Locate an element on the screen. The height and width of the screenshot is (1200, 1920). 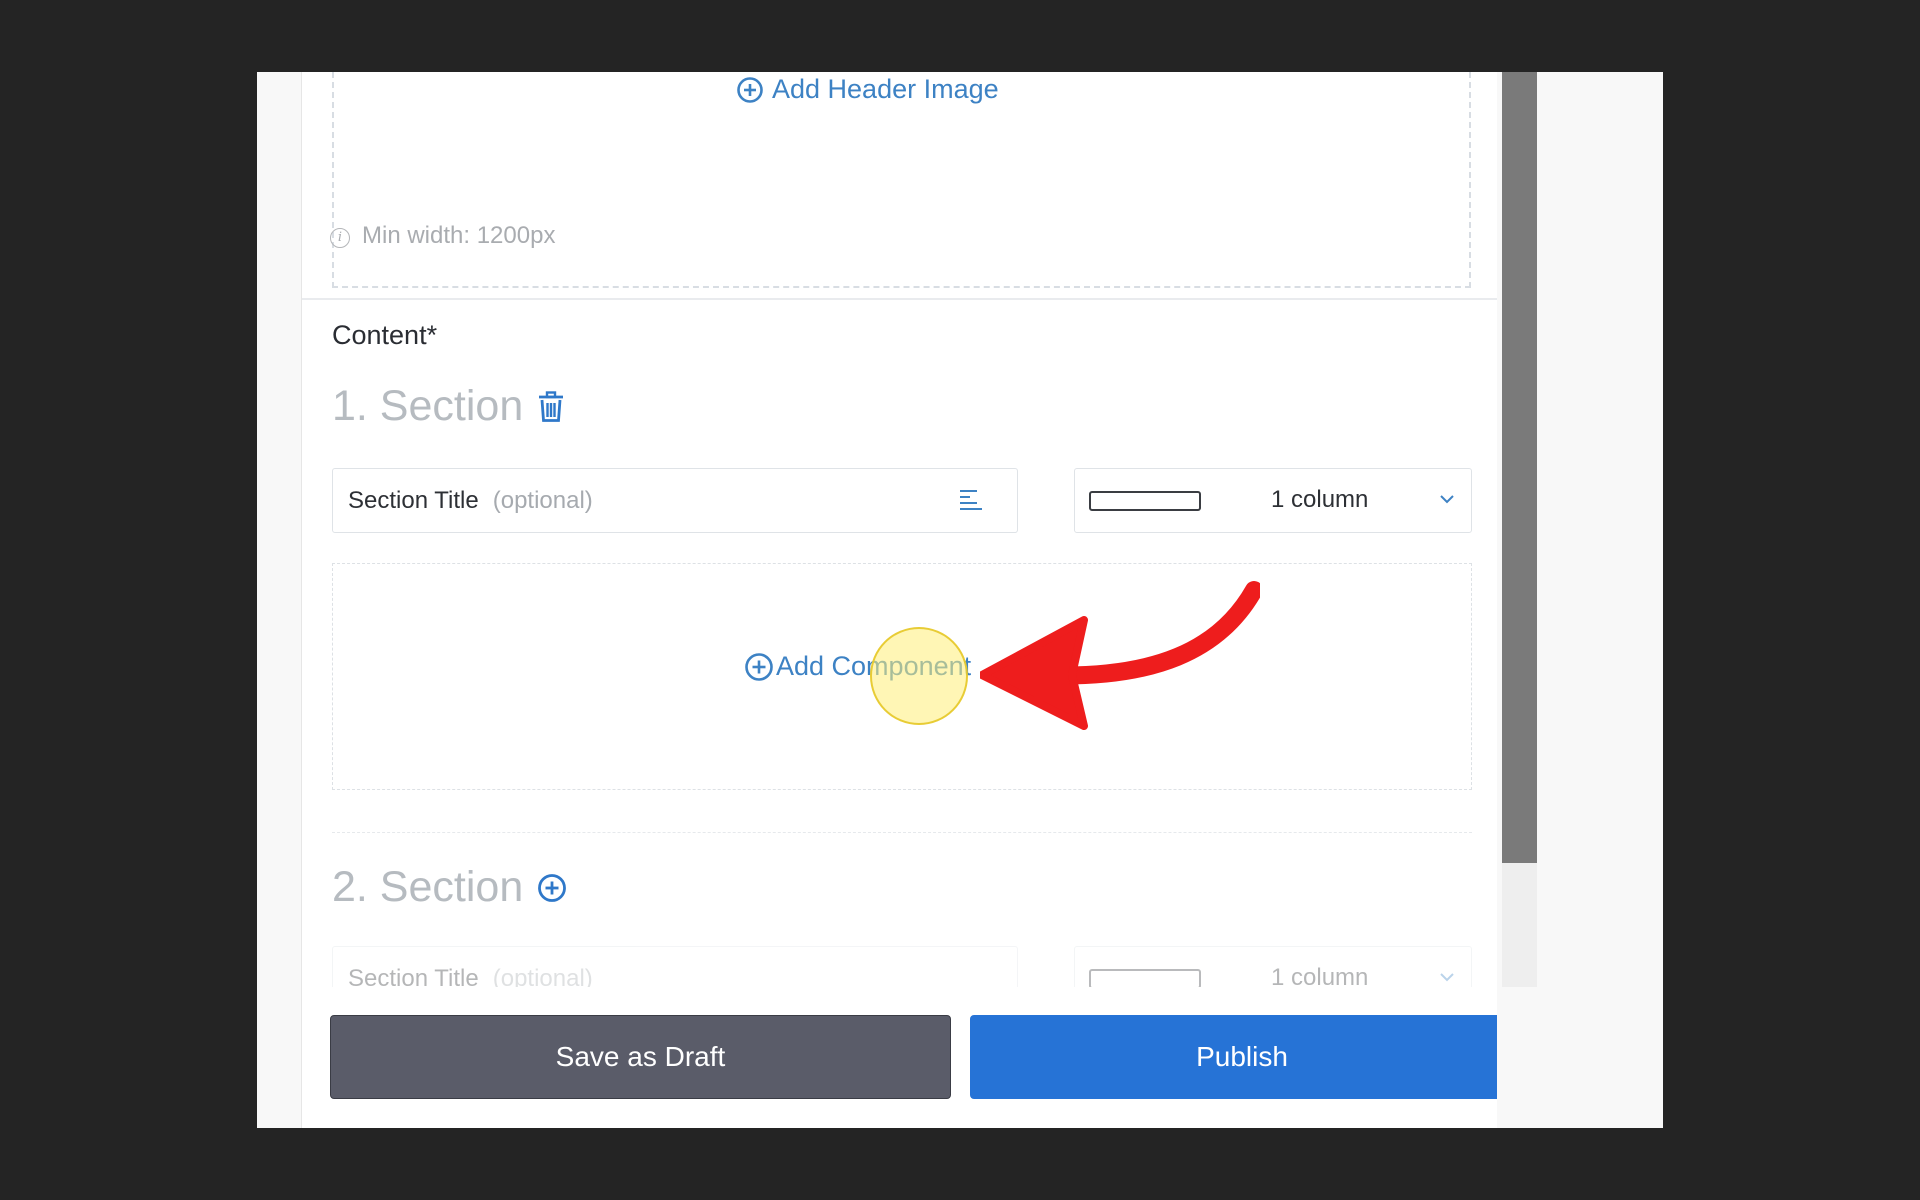
section-title-label: Section Title is located at coordinates (413, 500).